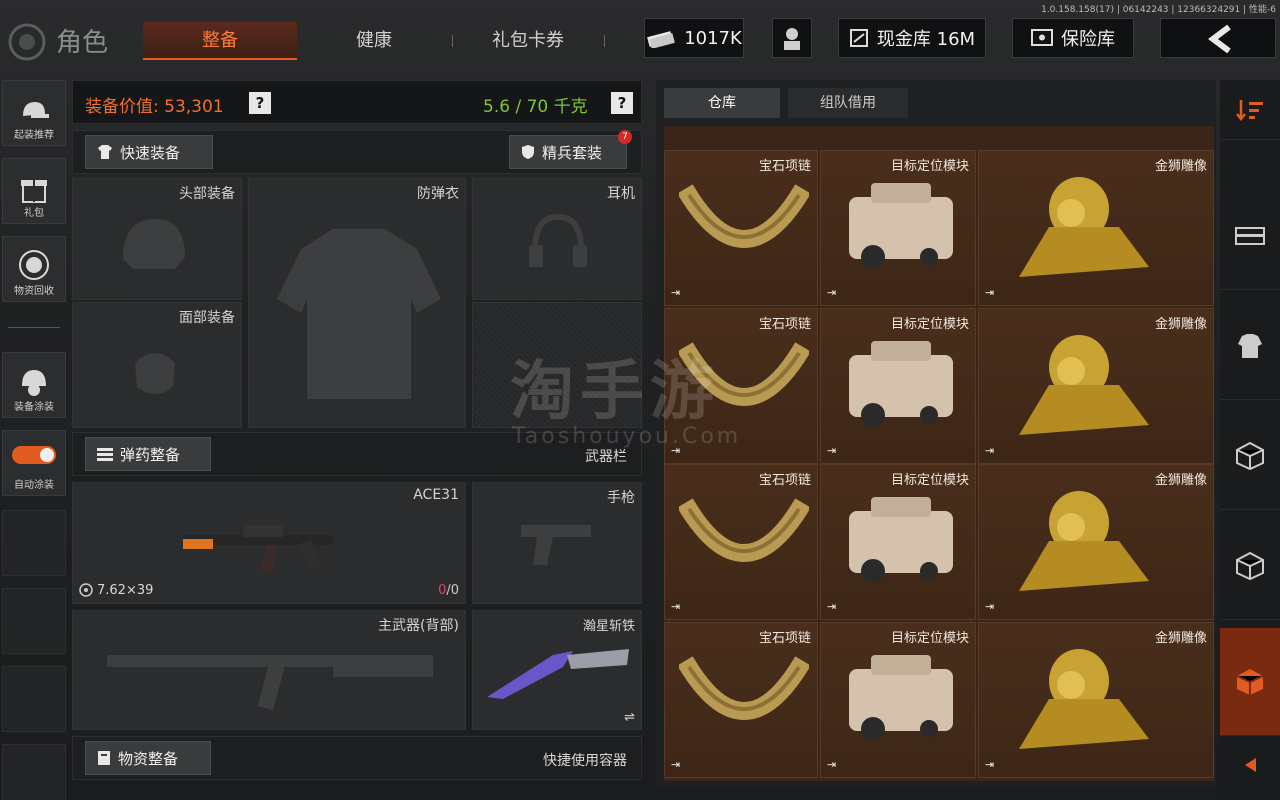  I want to click on slot-back-weapon: 主武器(背部), so click(269, 670).